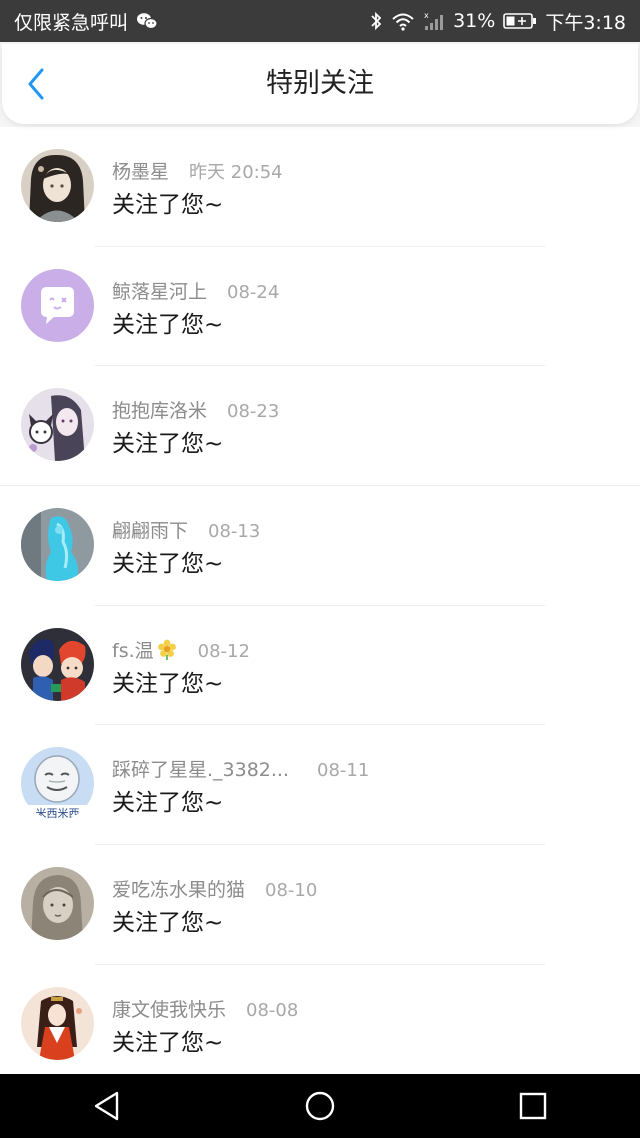 This screenshot has height=1138, width=640. I want to click on avatar: 米西米西, so click(57, 784).